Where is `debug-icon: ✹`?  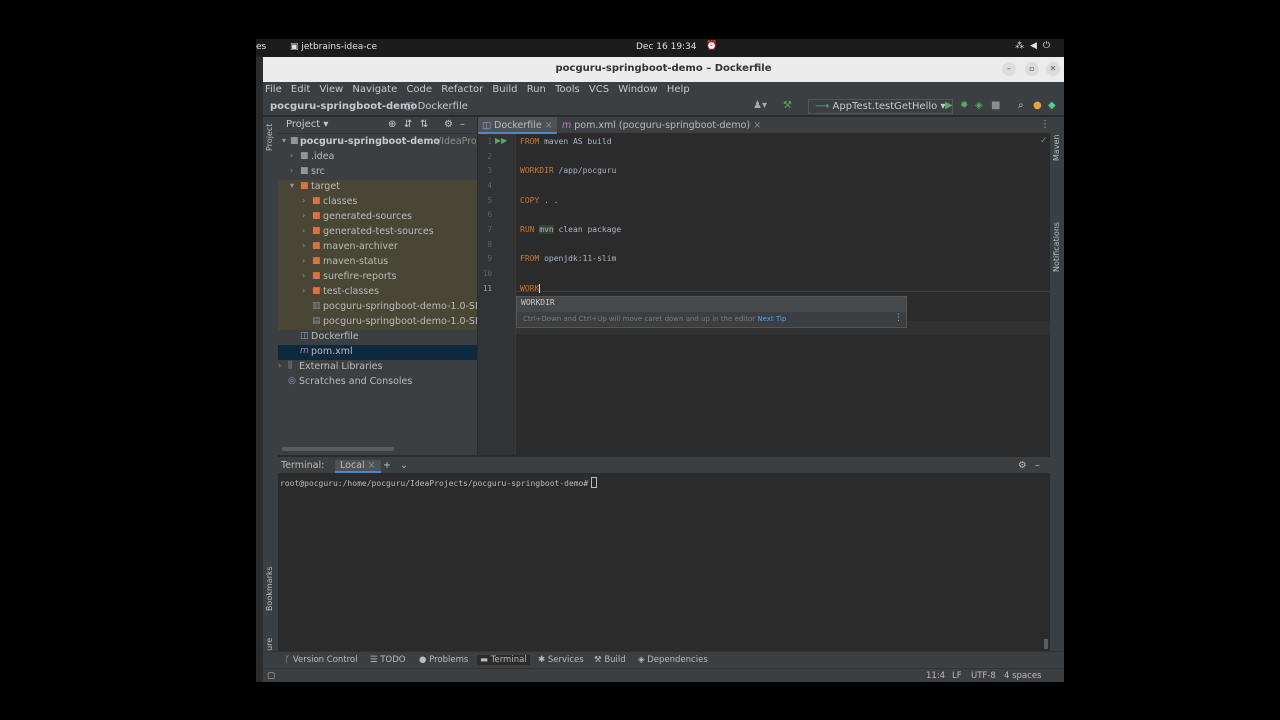
debug-icon: ✹ is located at coordinates (964, 105).